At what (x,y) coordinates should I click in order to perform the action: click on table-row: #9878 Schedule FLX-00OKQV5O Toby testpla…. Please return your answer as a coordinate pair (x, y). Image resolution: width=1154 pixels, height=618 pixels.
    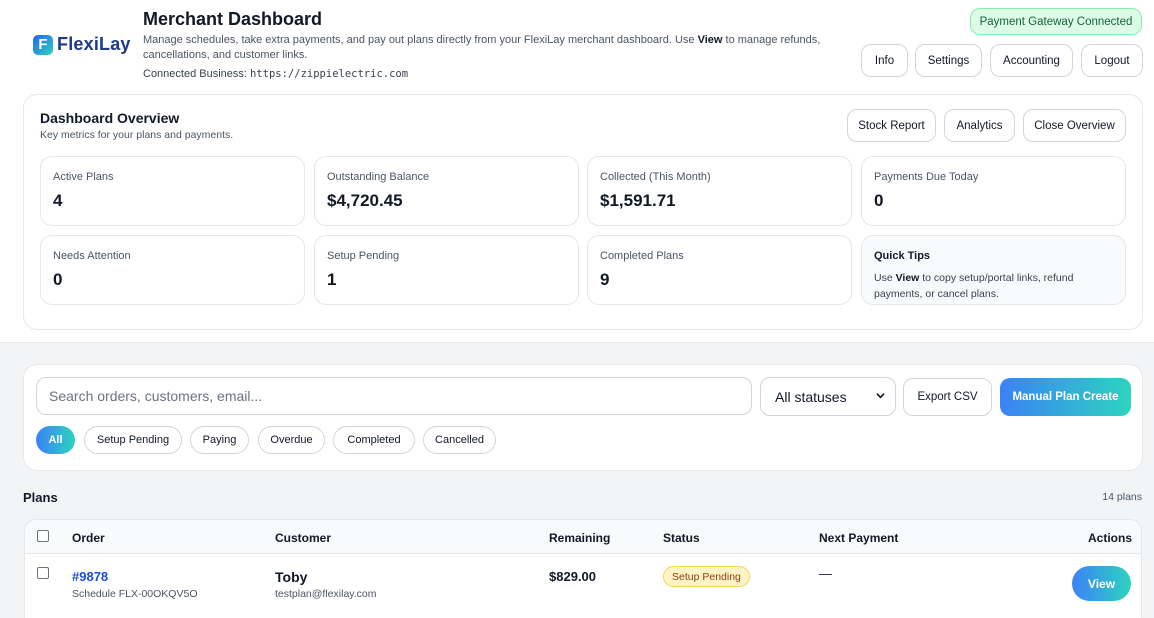
    Looking at the image, I should click on (583, 584).